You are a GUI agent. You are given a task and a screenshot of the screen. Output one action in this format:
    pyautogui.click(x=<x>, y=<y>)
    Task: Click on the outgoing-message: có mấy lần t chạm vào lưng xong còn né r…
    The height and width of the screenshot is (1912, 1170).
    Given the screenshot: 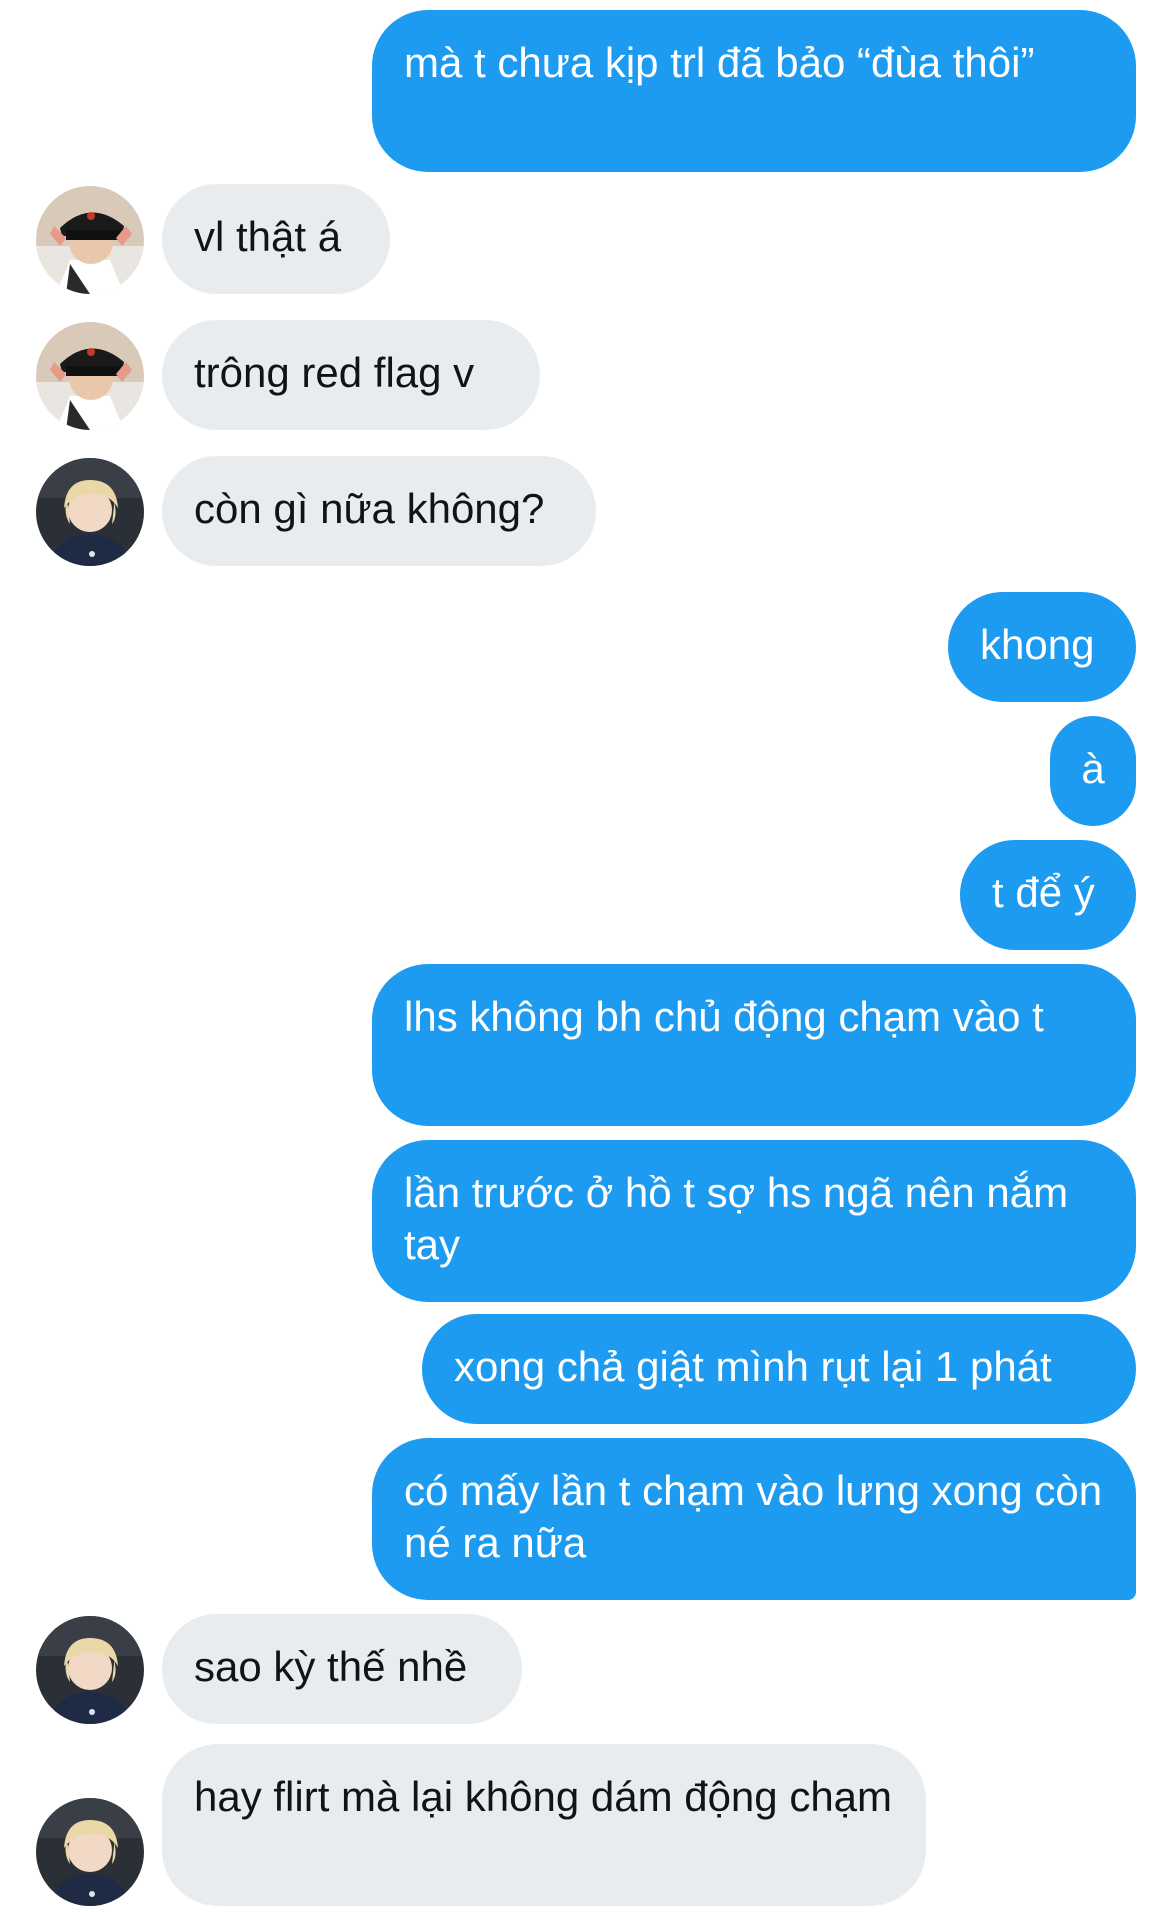 What is the action you would take?
    pyautogui.click(x=754, y=1519)
    